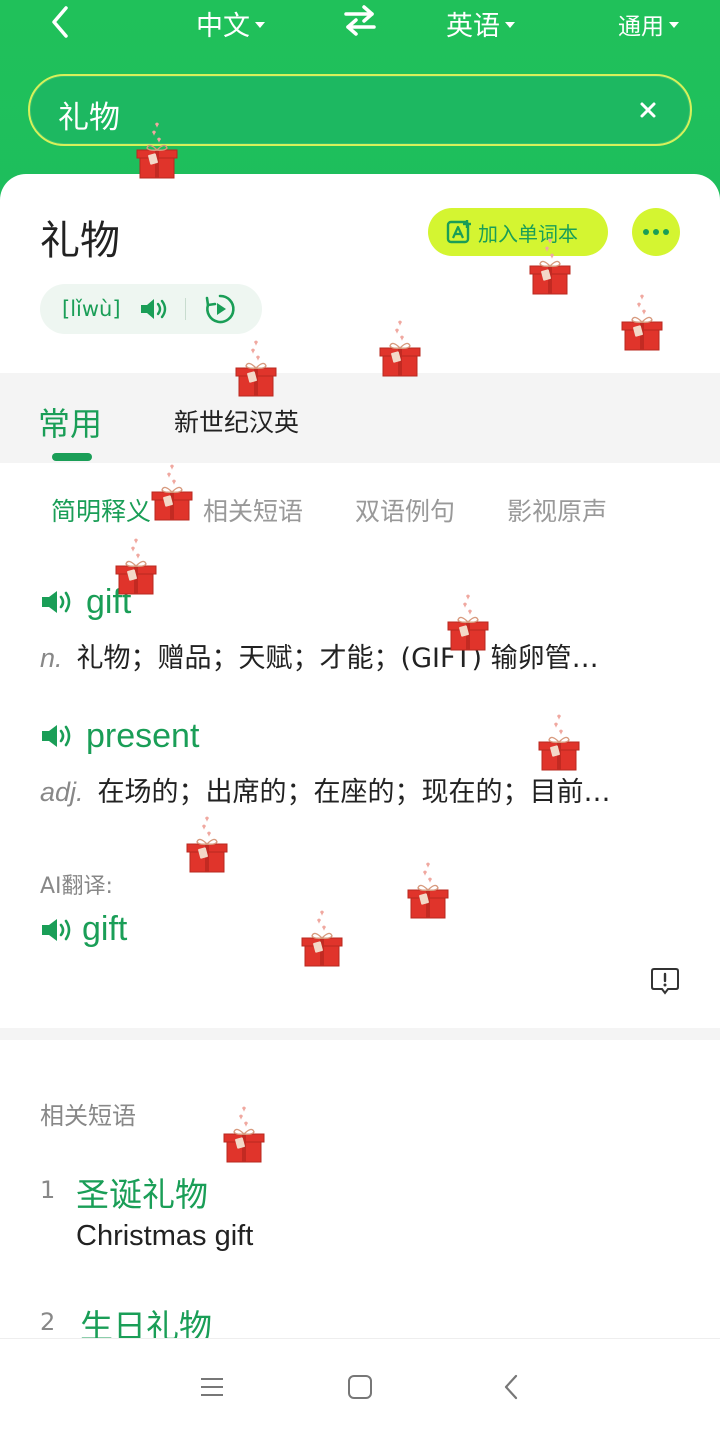 The image size is (720, 1434). What do you see at coordinates (360, 110) in the screenshot?
I see `search-input: 礼物` at bounding box center [360, 110].